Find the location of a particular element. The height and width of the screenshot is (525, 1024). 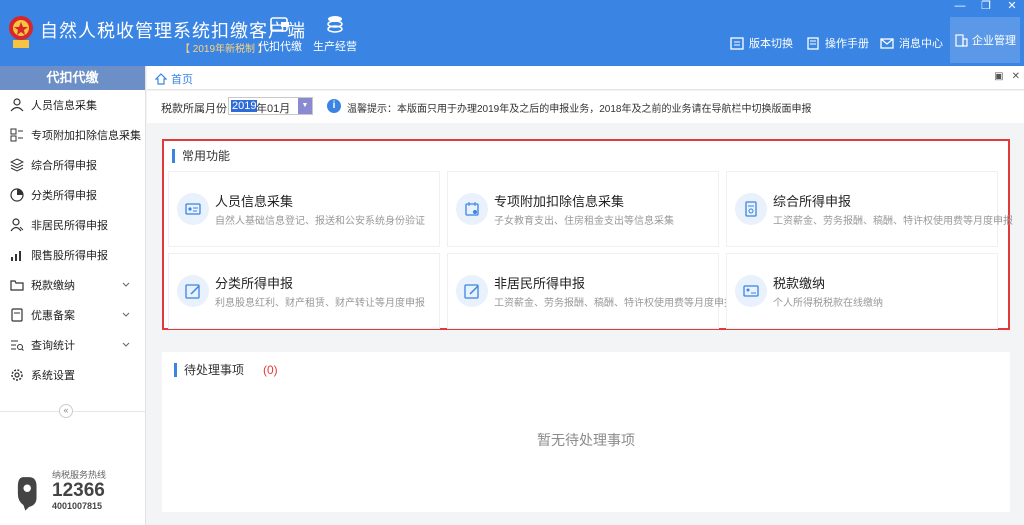

window-controls: — ❐ ✕ is located at coordinates (986, 7).